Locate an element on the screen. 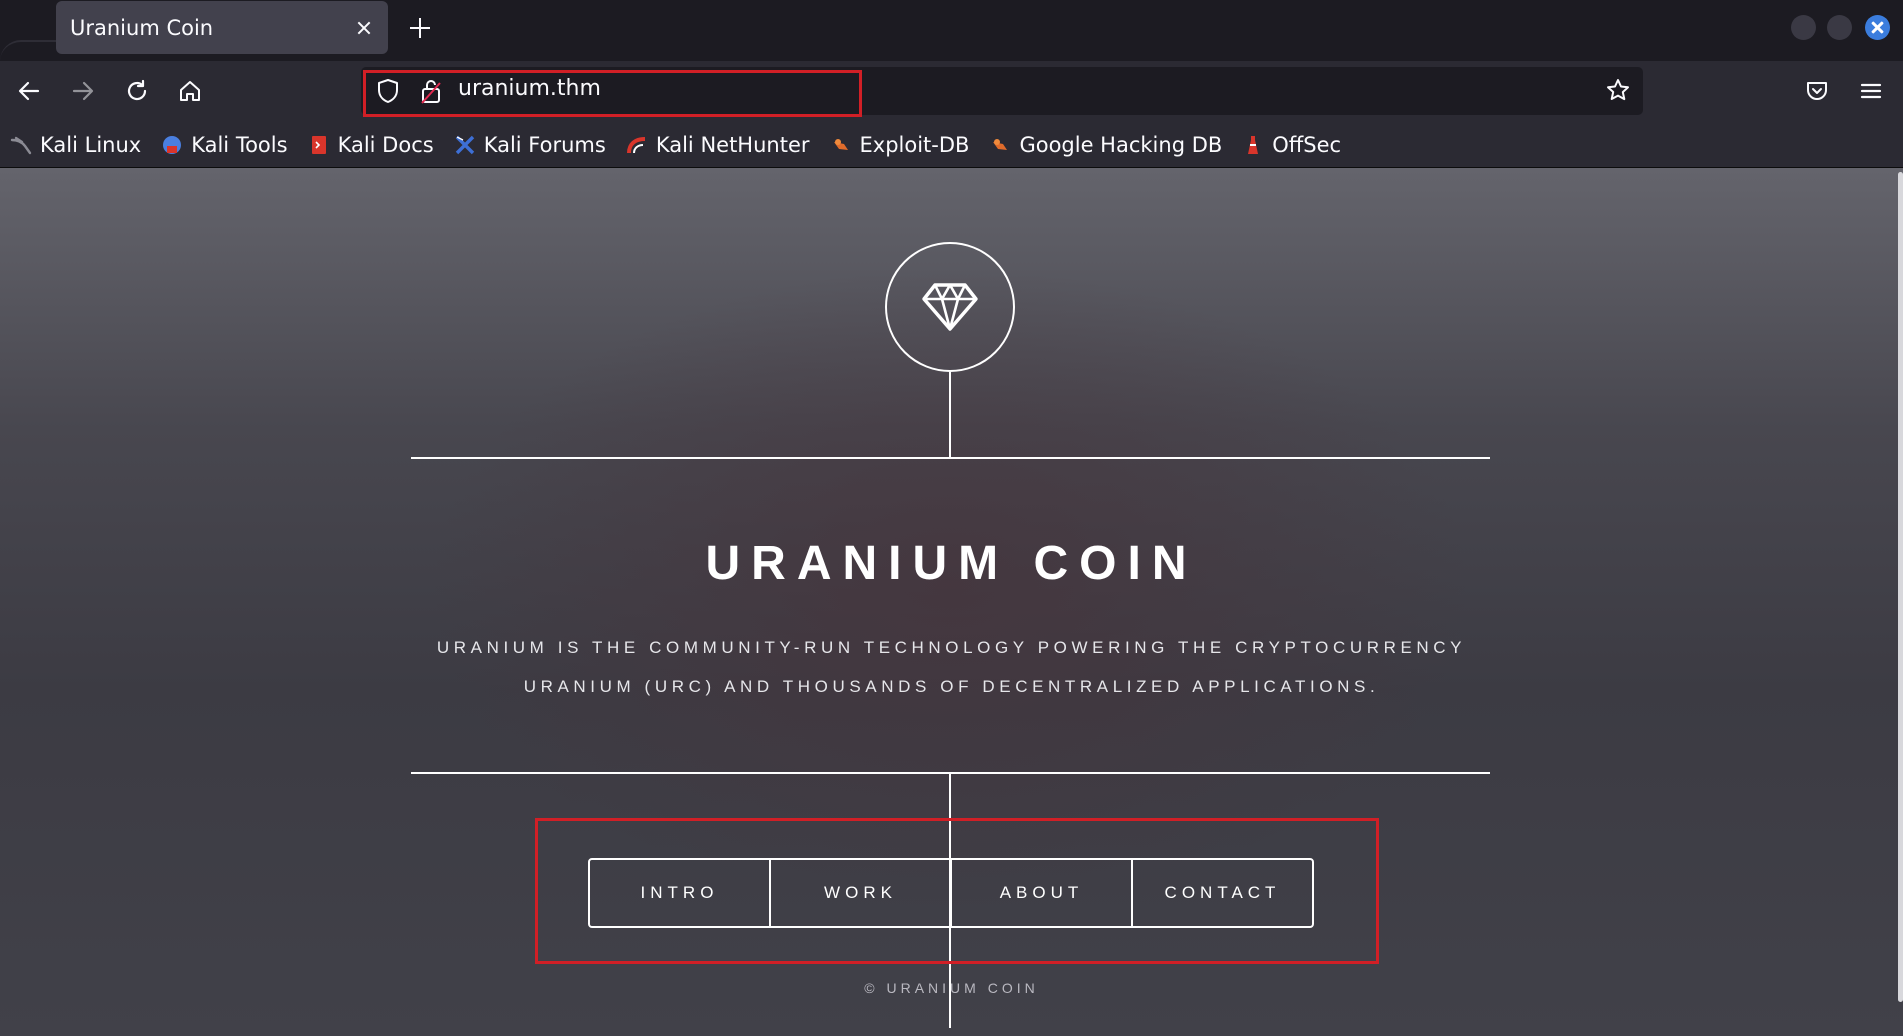 The width and height of the screenshot is (1903, 1036). reload-icon is located at coordinates (137, 91).